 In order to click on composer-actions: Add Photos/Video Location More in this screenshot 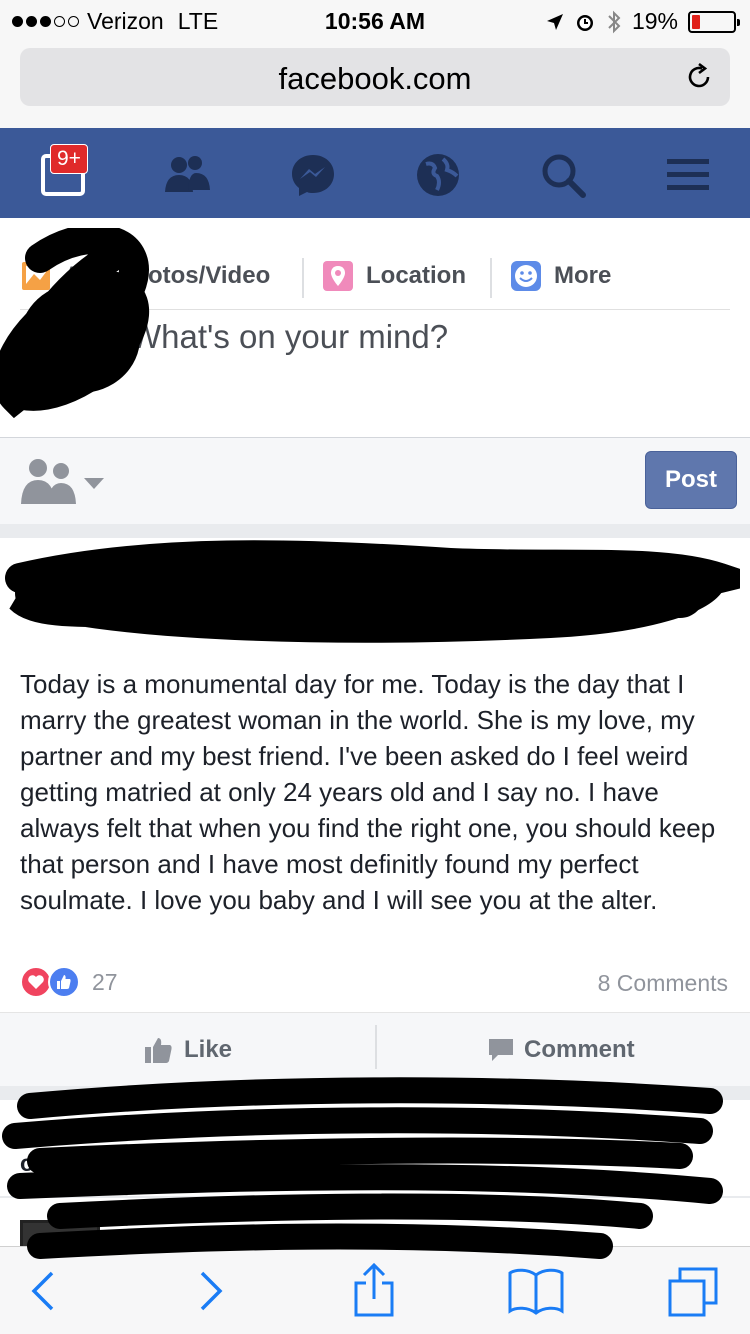, I will do `click(375, 274)`.